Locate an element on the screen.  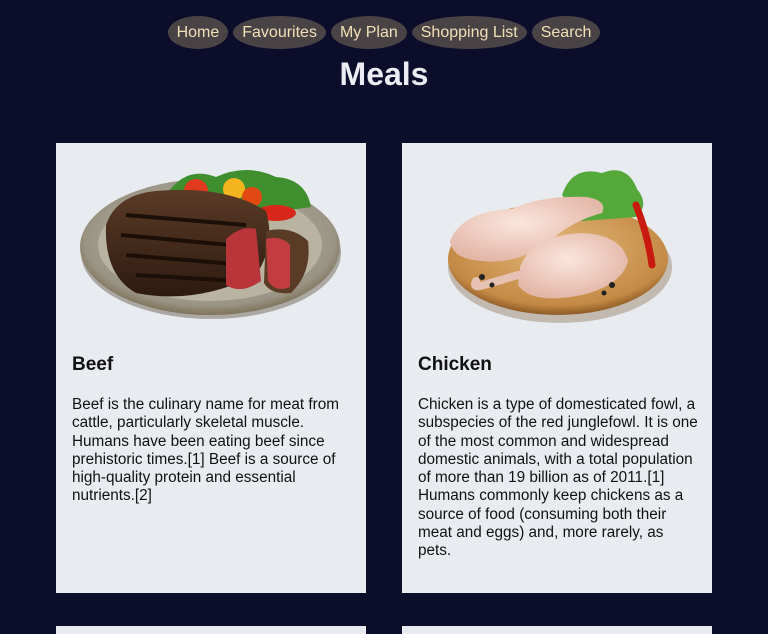
nav-favourites-link: Favourites is located at coordinates (279, 32).